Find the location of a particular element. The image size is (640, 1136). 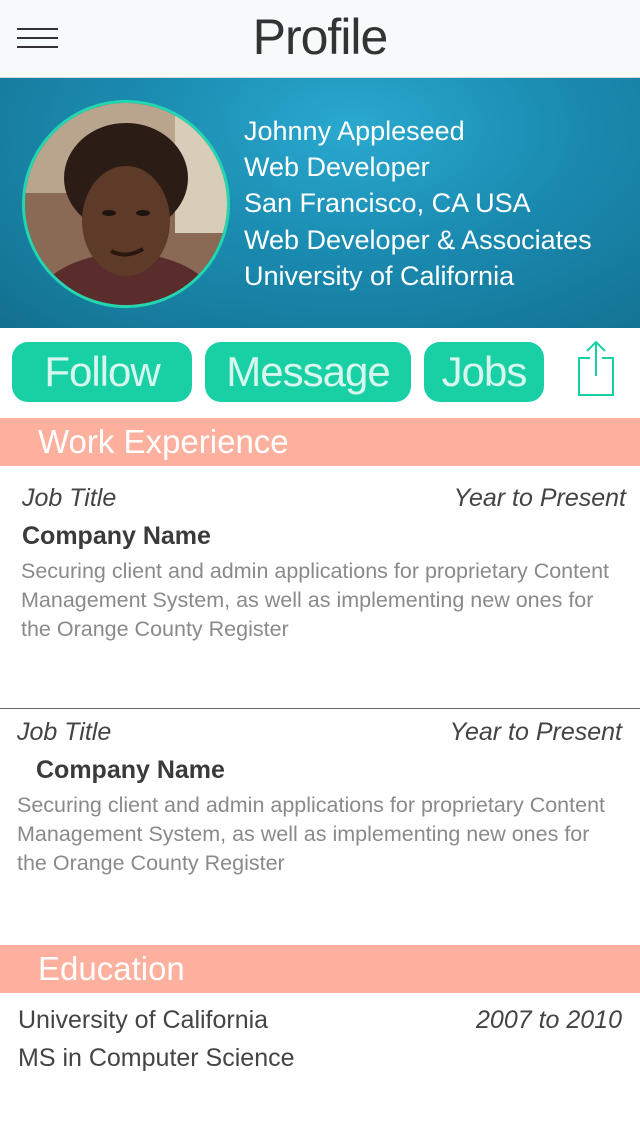

follow-button: Follow is located at coordinates (102, 372).